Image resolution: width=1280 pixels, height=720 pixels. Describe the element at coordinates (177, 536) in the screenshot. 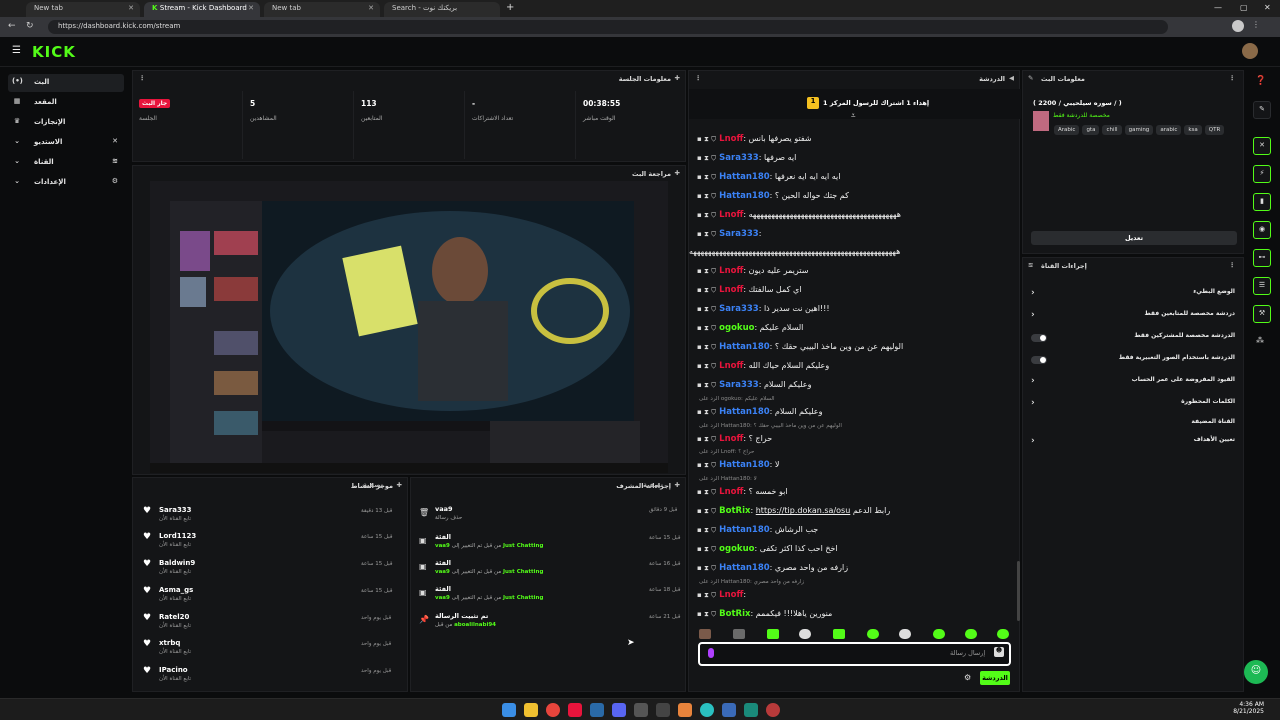

I see `follower-name: Lord1123` at that location.